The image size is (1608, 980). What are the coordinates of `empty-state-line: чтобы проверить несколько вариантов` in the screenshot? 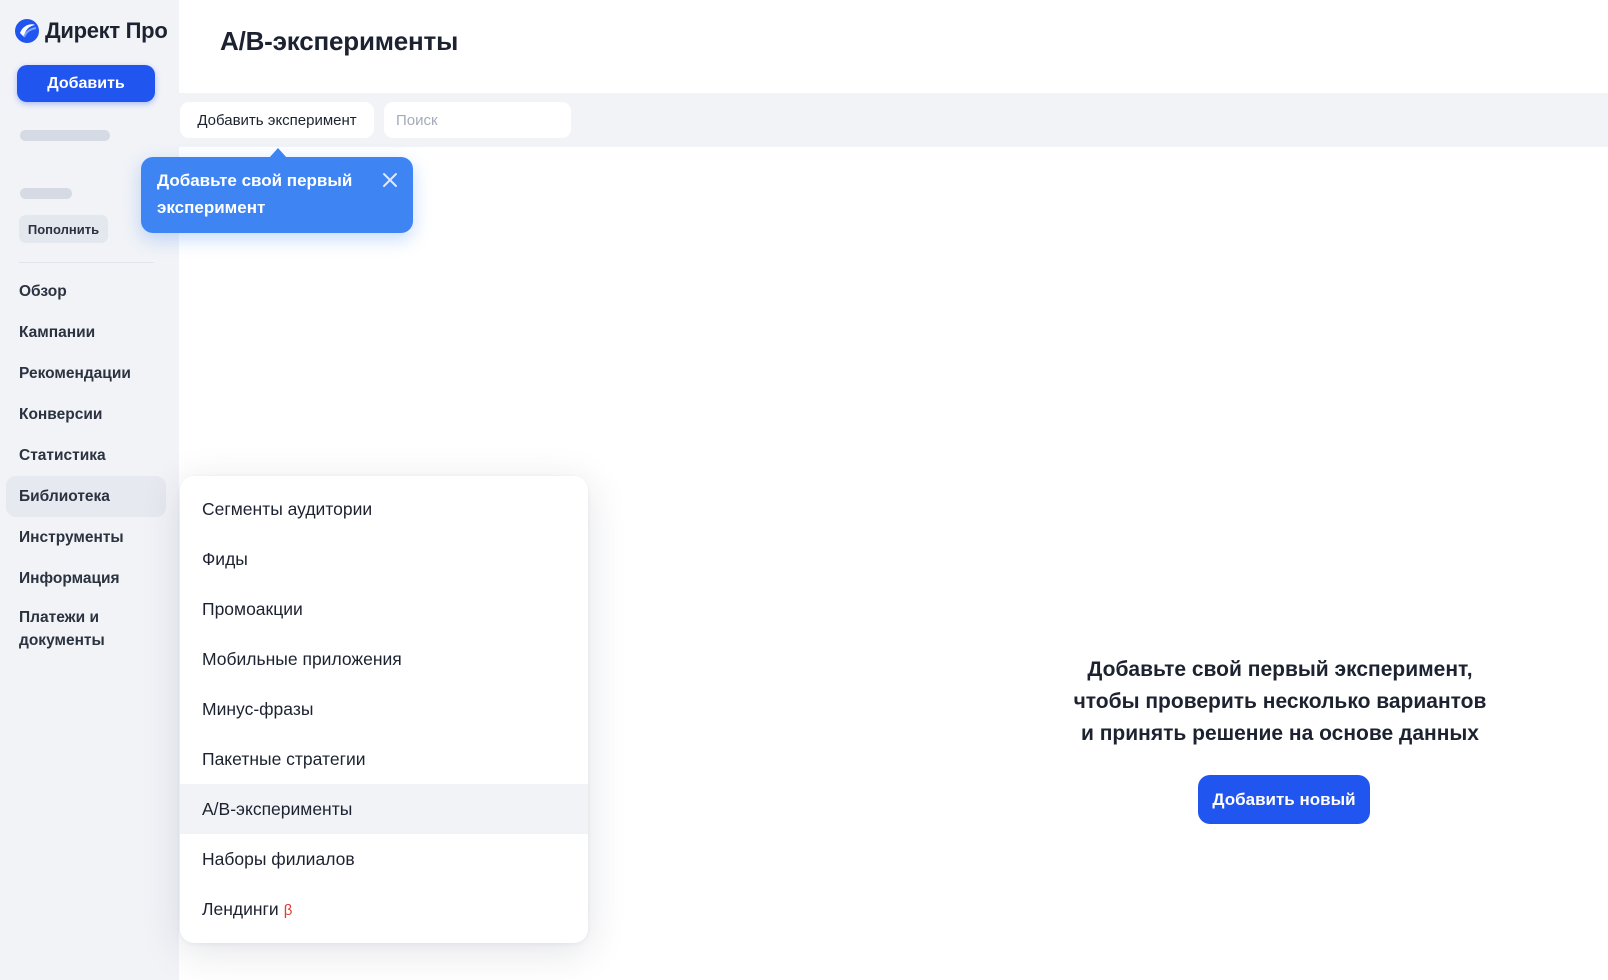 It's located at (1280, 701).